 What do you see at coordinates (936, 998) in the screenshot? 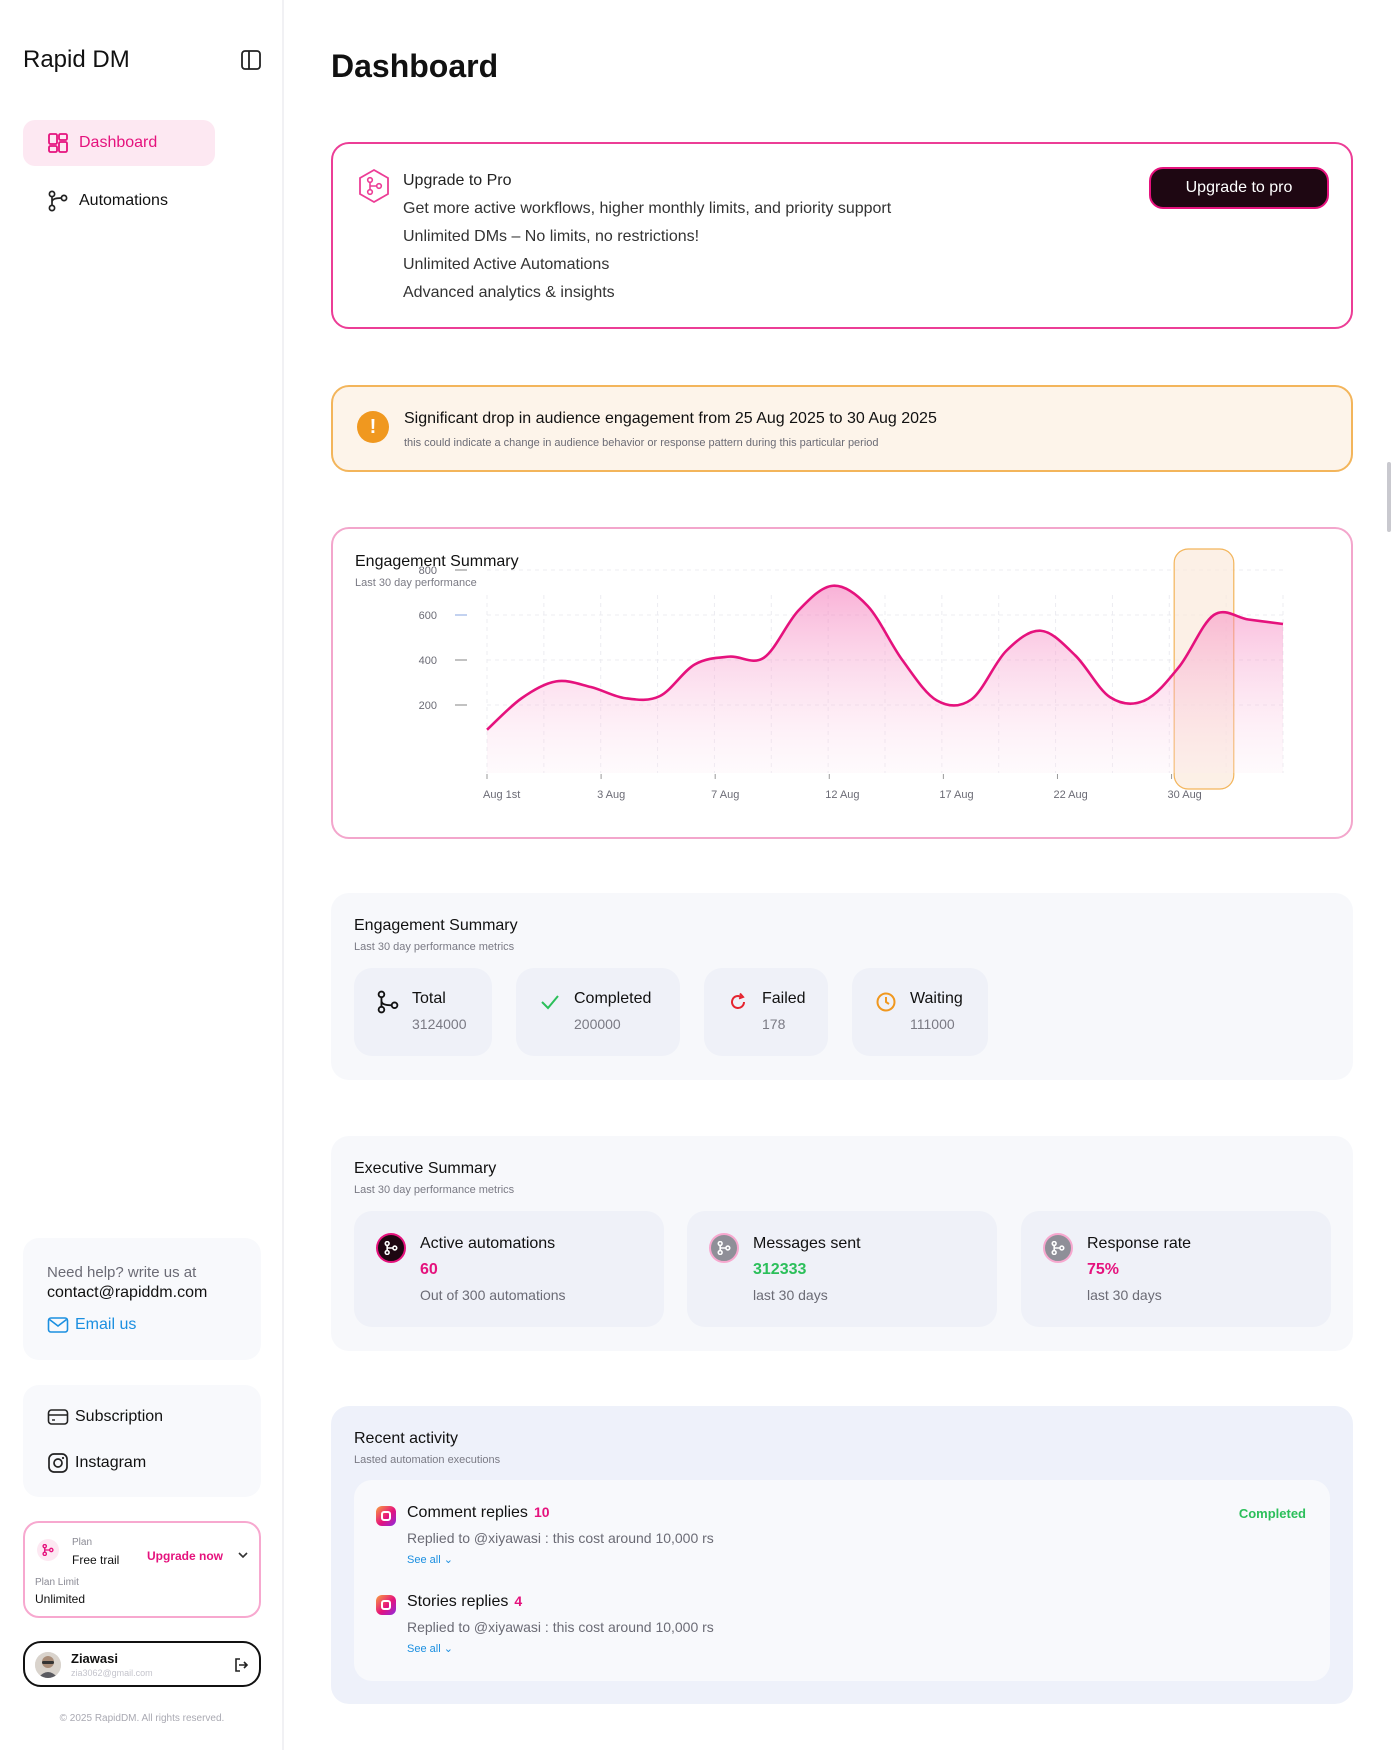
I see `stat-label: Waiting` at bounding box center [936, 998].